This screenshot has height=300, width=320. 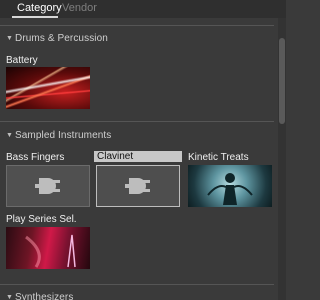 What do you see at coordinates (218, 157) in the screenshot?
I see `item-label-kinetic-treats: Kinetic Treats` at bounding box center [218, 157].